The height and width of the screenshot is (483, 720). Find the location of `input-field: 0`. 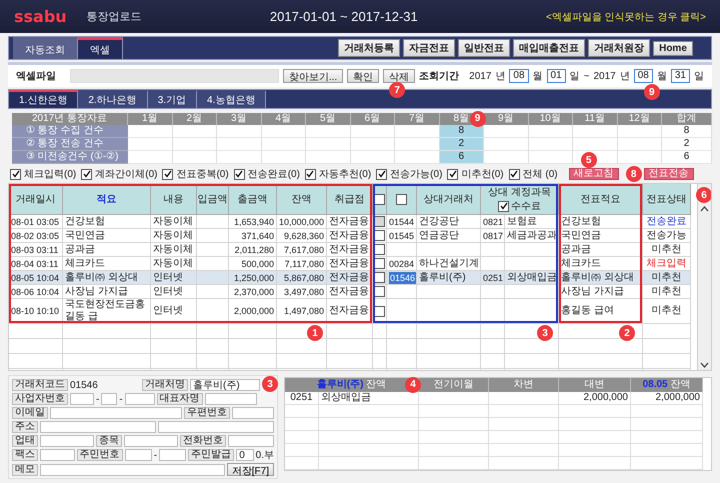

input-field: 0 is located at coordinates (245, 455).